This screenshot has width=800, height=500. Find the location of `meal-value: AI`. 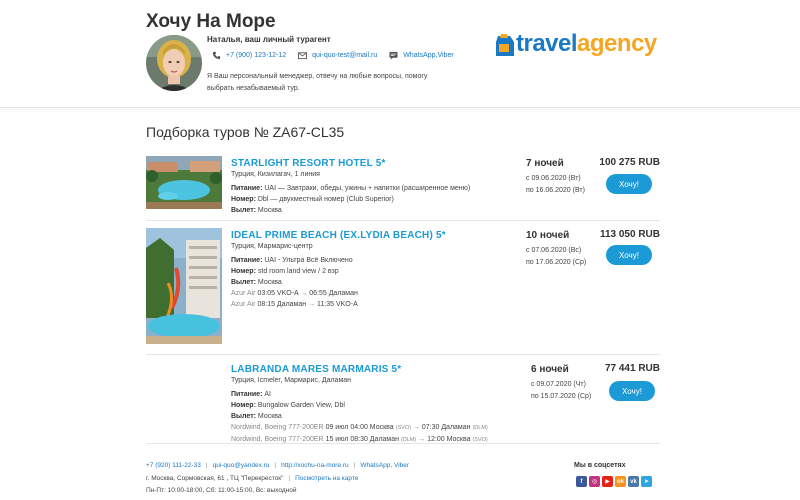

meal-value: AI is located at coordinates (267, 394).